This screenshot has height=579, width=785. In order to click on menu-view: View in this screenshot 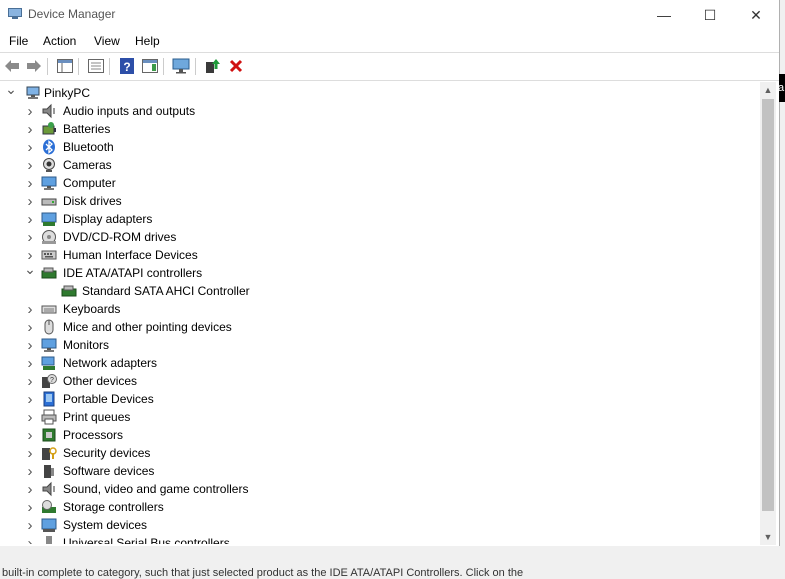, I will do `click(107, 41)`.